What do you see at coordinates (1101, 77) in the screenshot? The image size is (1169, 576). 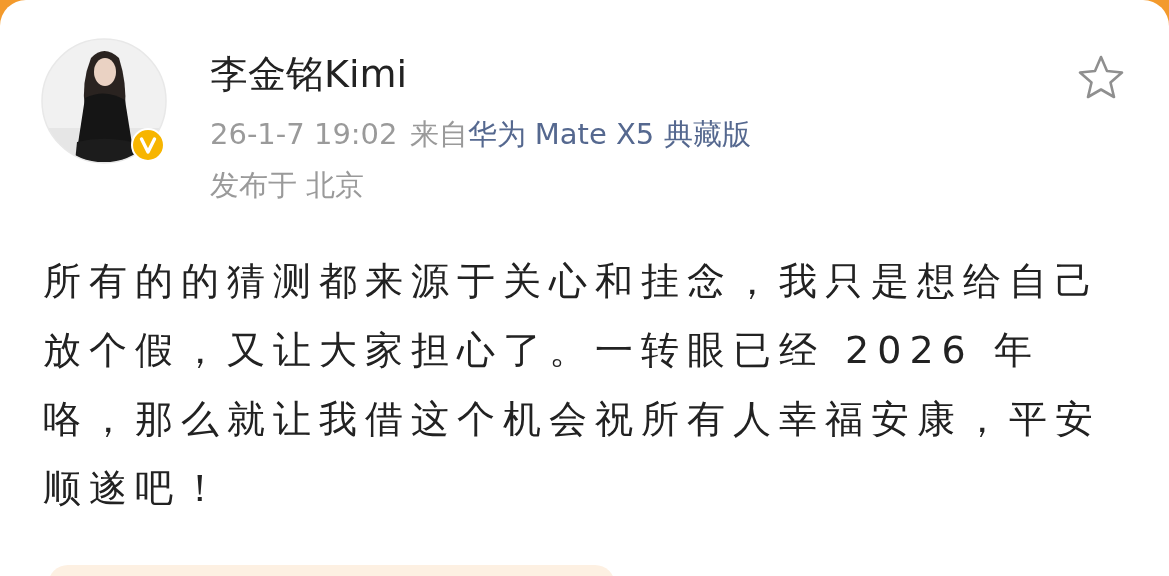 I see `star-icon` at bounding box center [1101, 77].